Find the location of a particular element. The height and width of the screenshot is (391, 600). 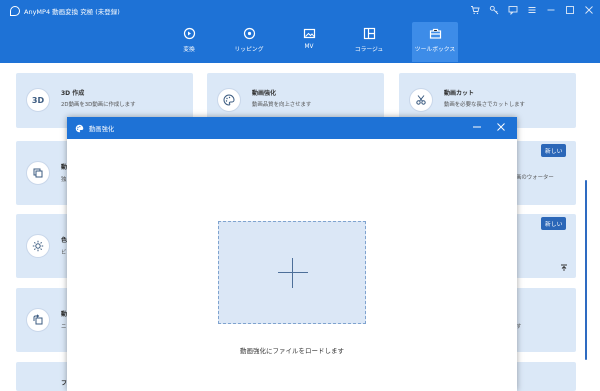

window-controls is located at coordinates (531, 10).